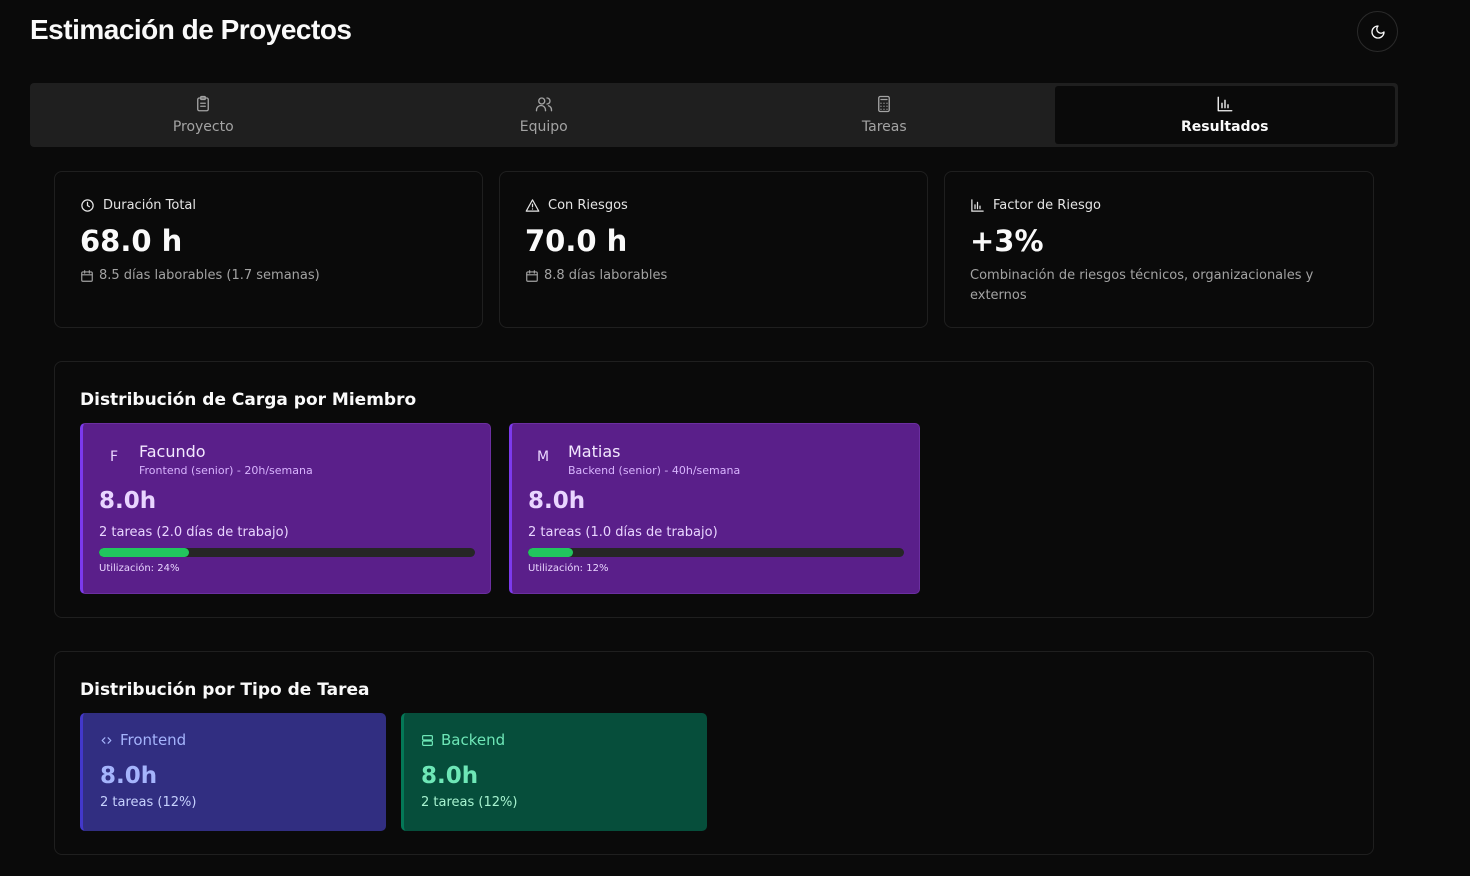  What do you see at coordinates (427, 740) in the screenshot?
I see `server-icon` at bounding box center [427, 740].